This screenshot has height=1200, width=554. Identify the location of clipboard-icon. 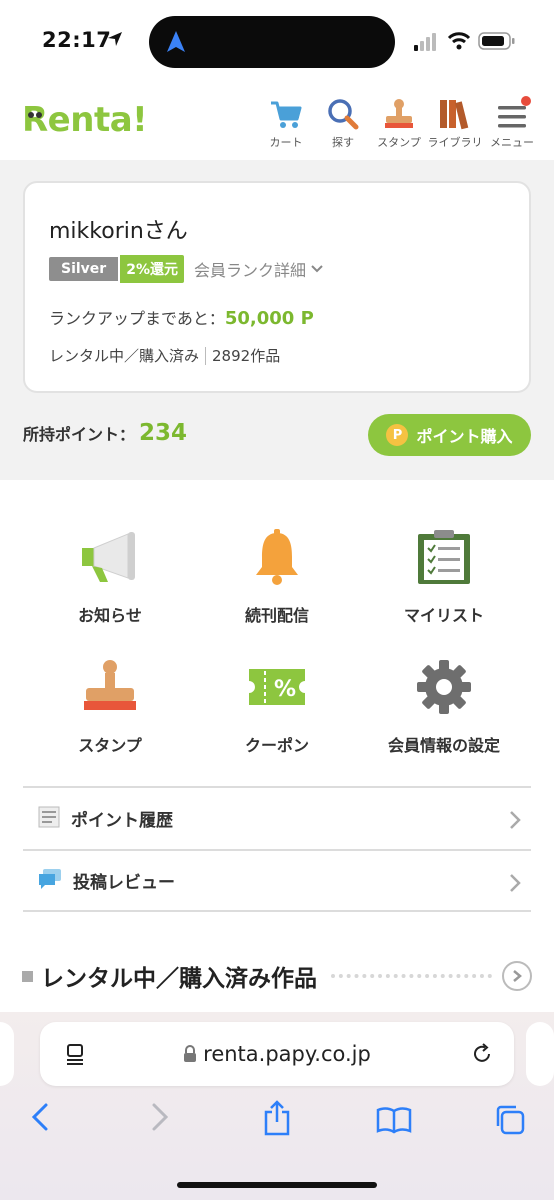
(444, 557).